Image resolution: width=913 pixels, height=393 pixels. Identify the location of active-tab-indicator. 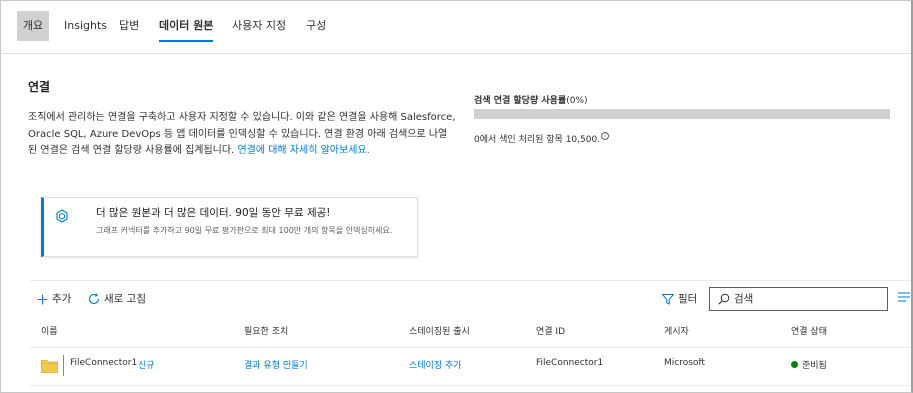
(186, 41).